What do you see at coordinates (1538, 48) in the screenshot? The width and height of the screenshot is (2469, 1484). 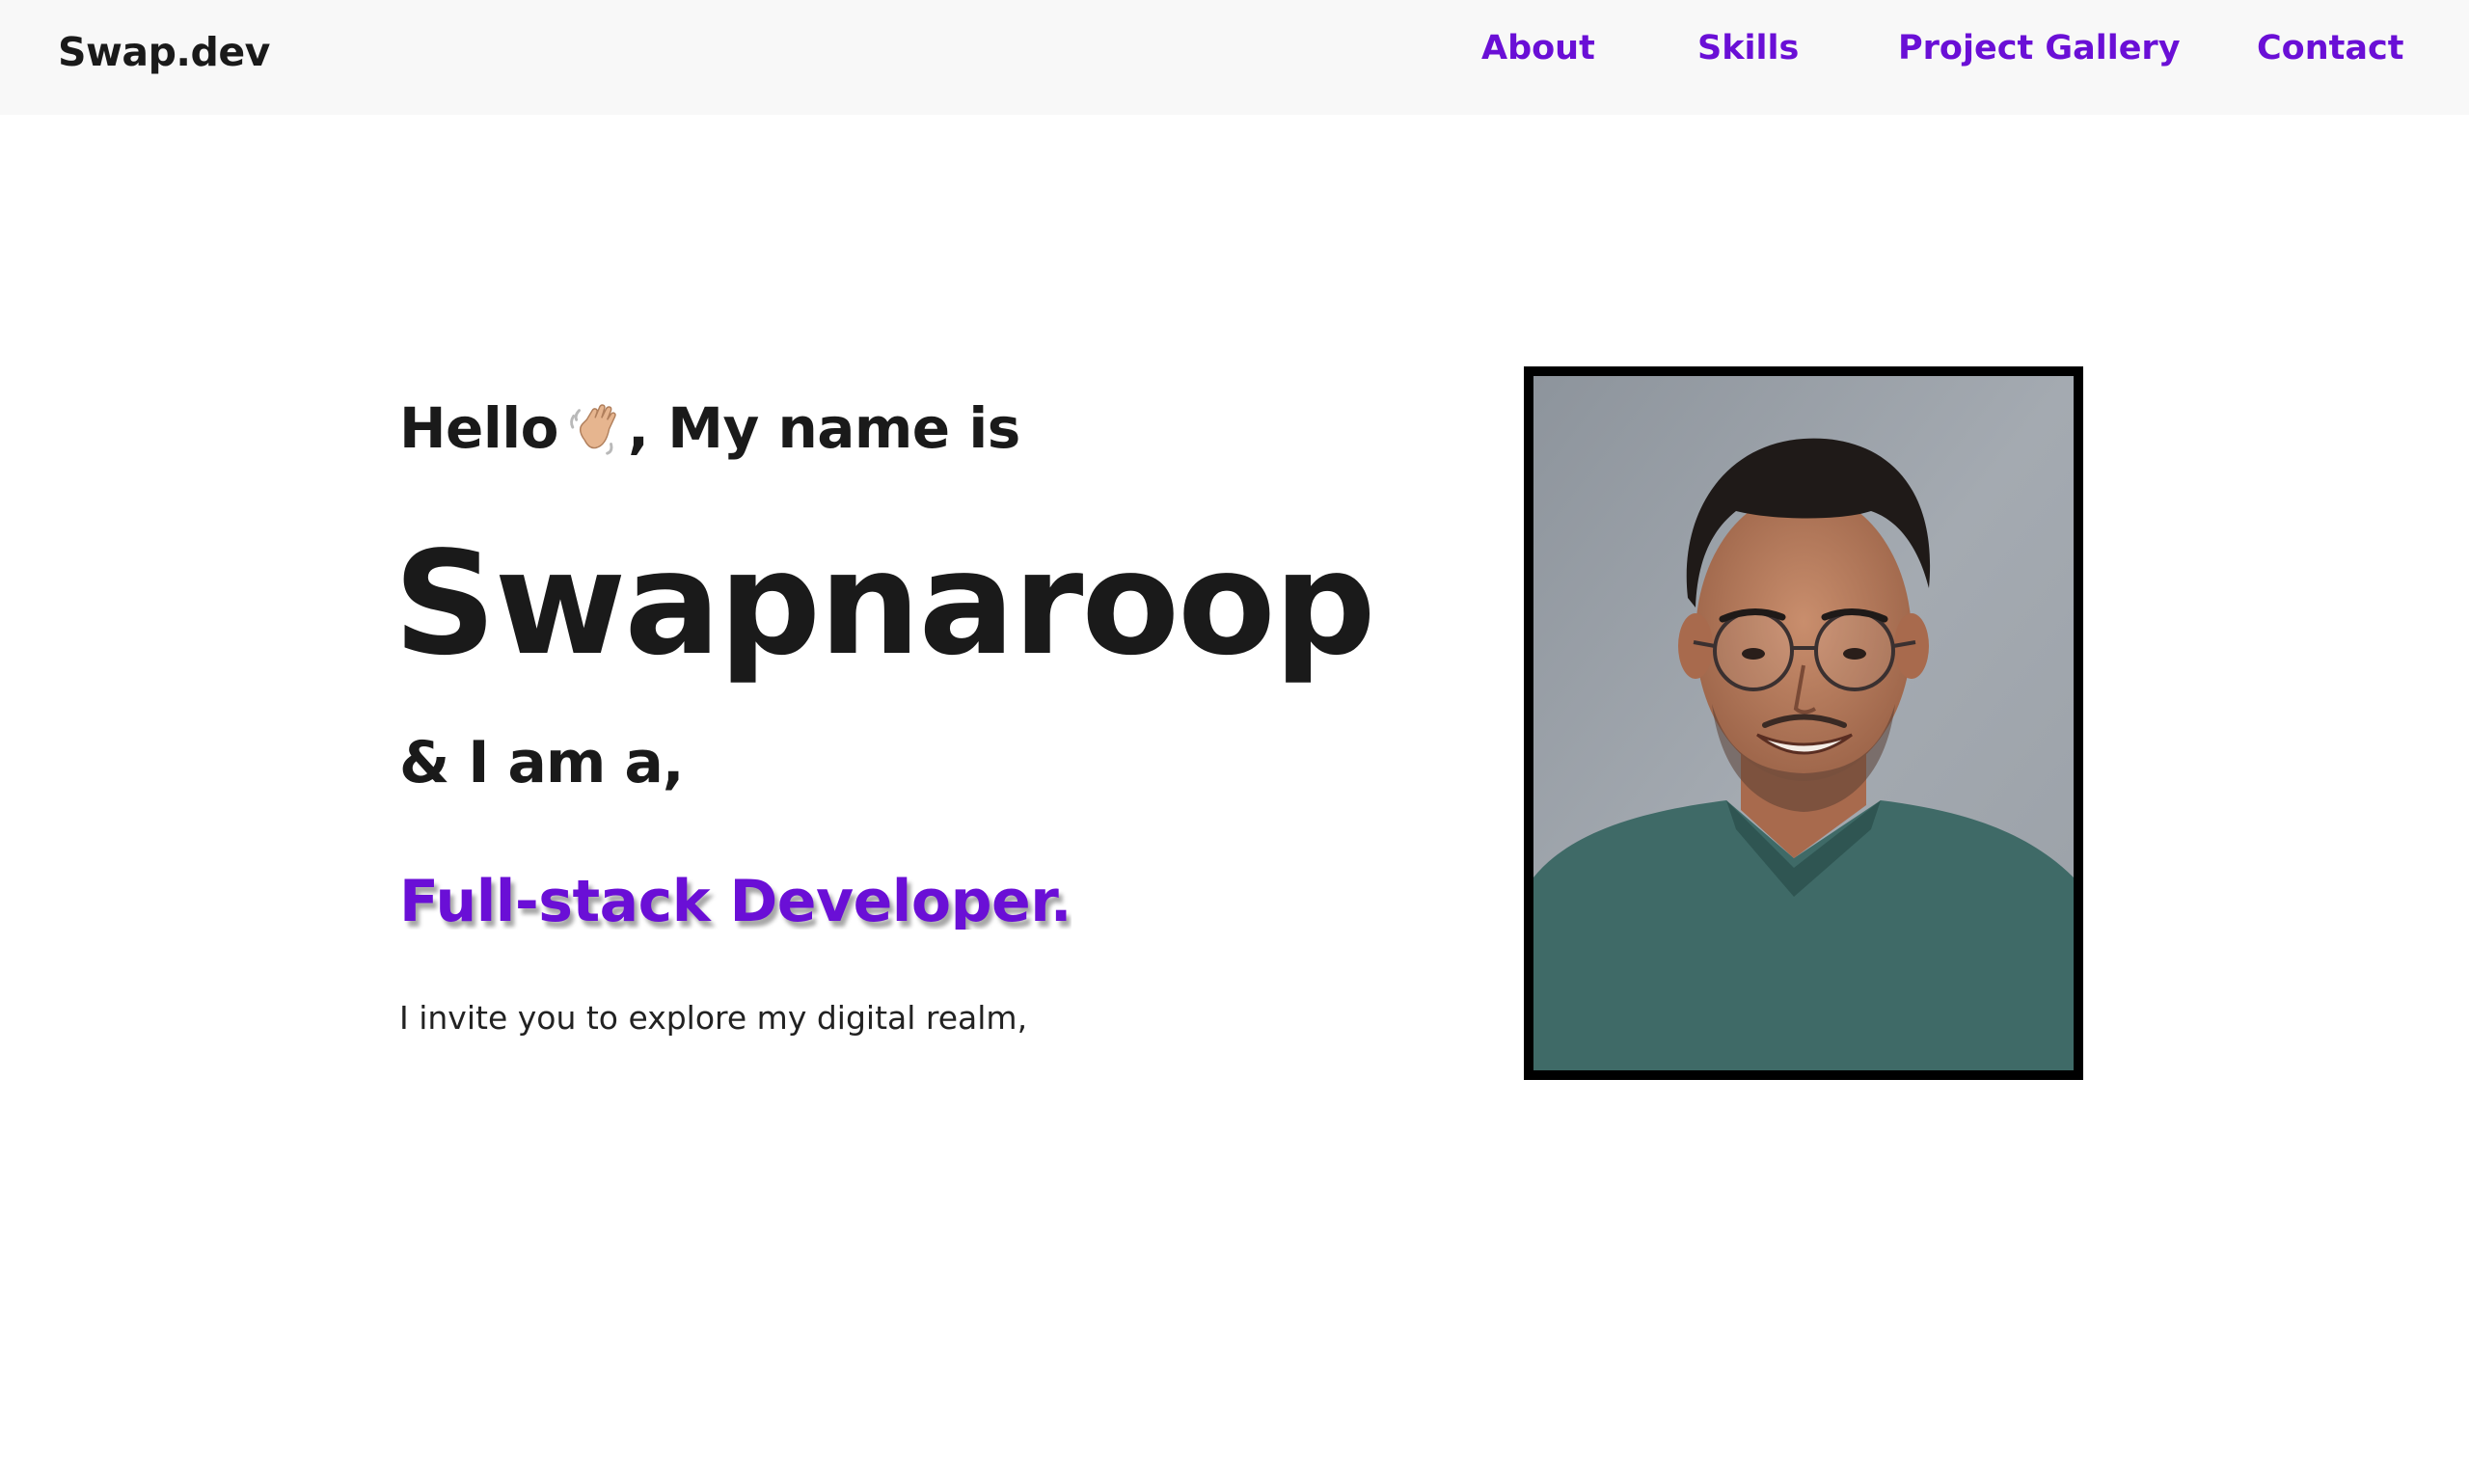 I see `nav-link-about: About` at bounding box center [1538, 48].